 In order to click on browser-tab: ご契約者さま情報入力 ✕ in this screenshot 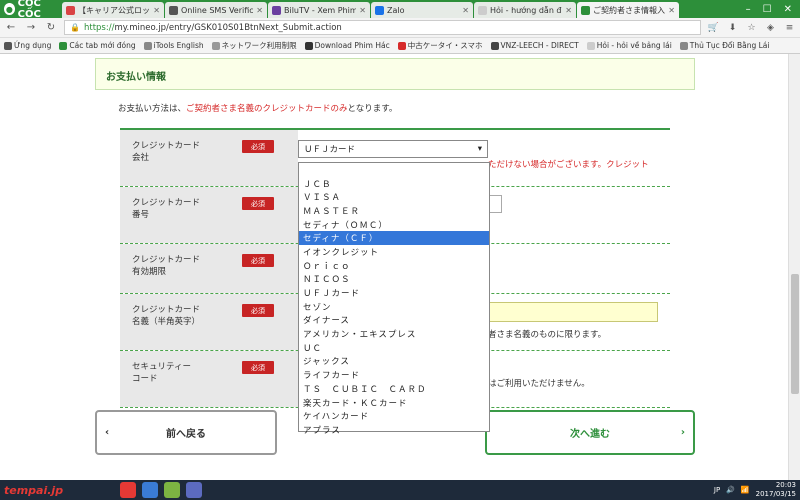, I will do `click(628, 10)`.